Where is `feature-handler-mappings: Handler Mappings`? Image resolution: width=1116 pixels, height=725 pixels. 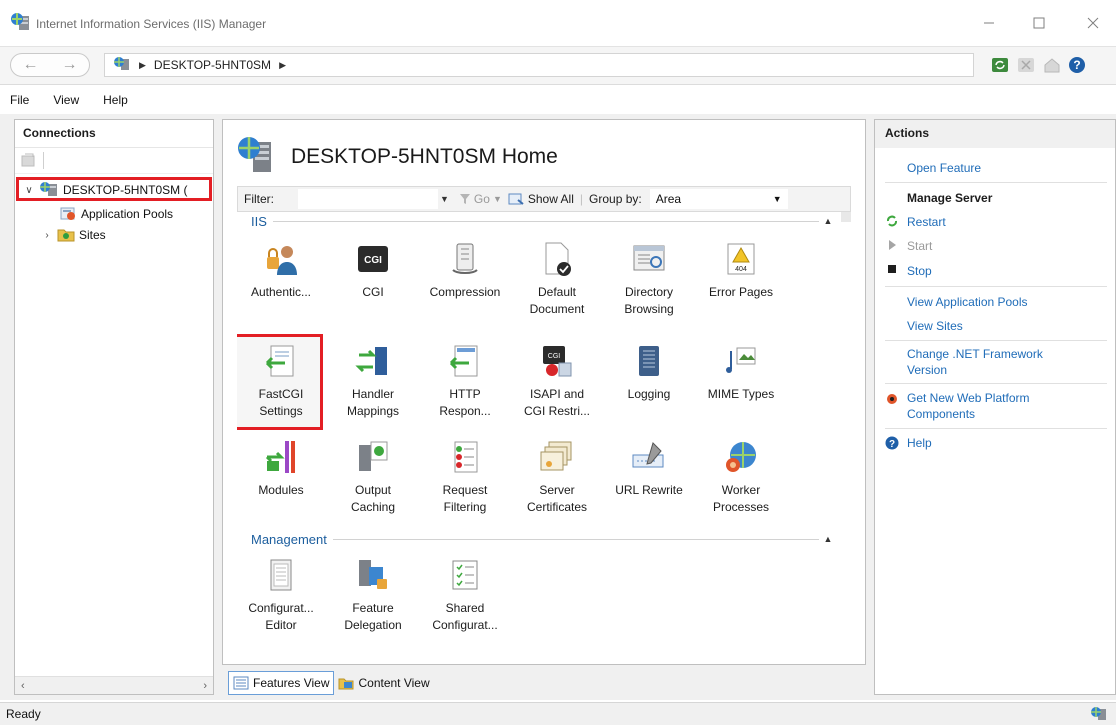
feature-handler-mappings: Handler Mappings is located at coordinates (373, 381).